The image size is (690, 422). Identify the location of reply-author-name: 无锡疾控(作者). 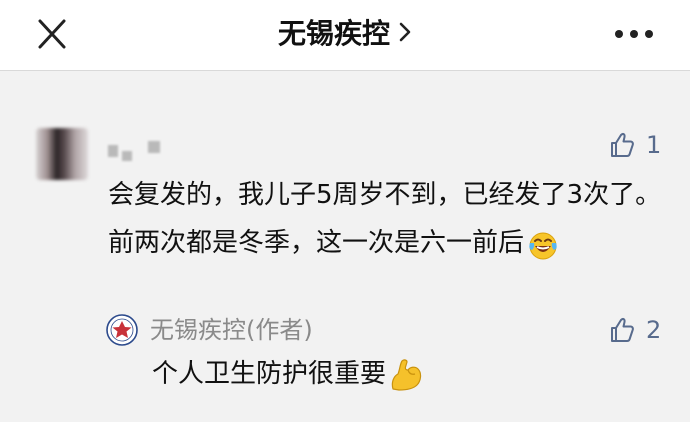
(231, 330).